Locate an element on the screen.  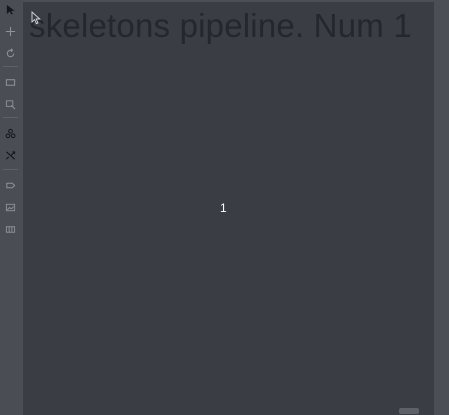
mouse-cursor-icon is located at coordinates (36, 18).